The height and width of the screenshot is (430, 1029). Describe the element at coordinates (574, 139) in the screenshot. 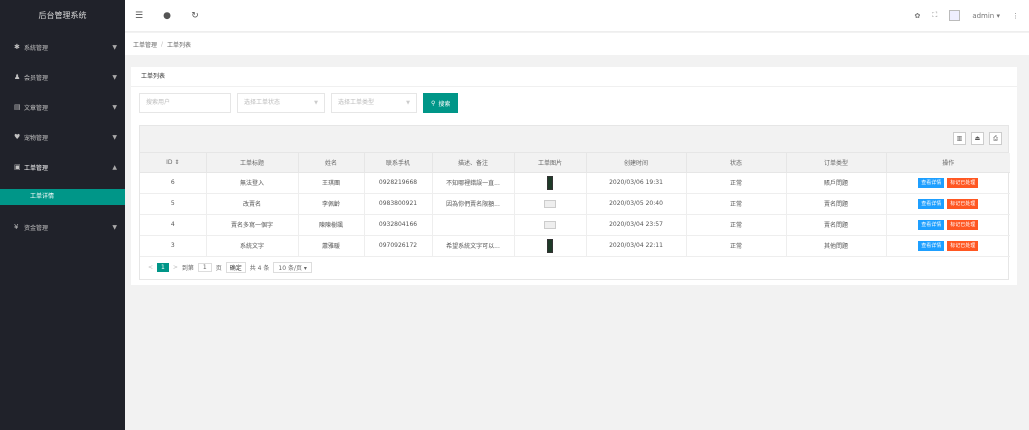

I see `table-toolbar: ▥ ⏏ ⎙` at that location.